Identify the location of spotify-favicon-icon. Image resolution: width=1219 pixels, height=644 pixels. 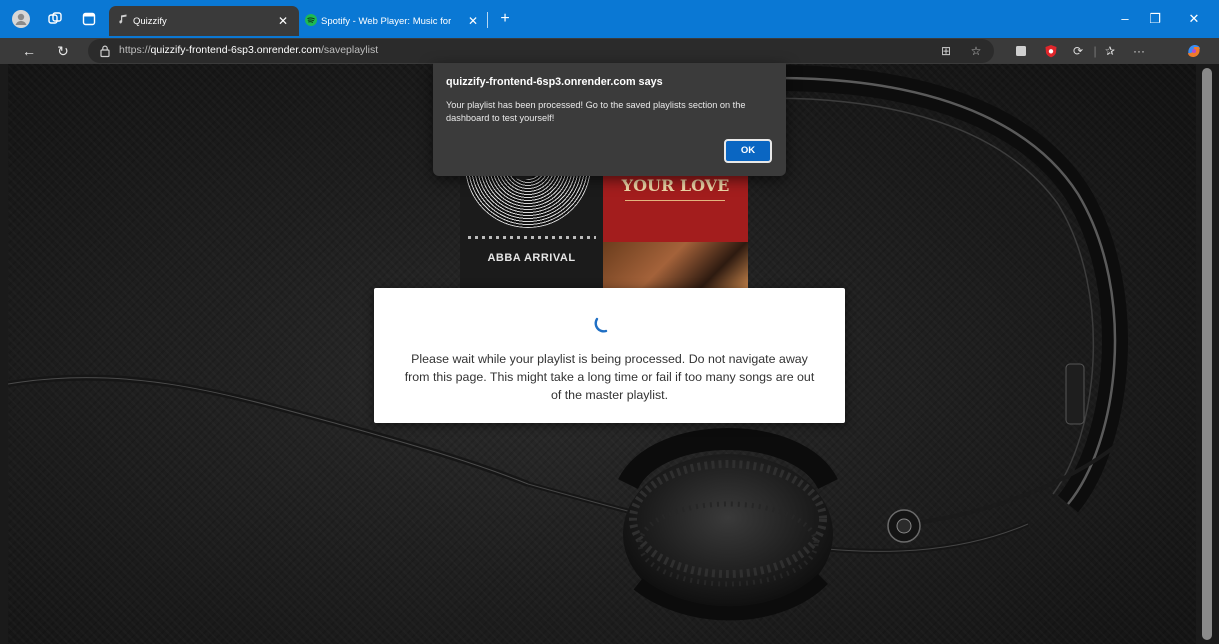
(311, 20).